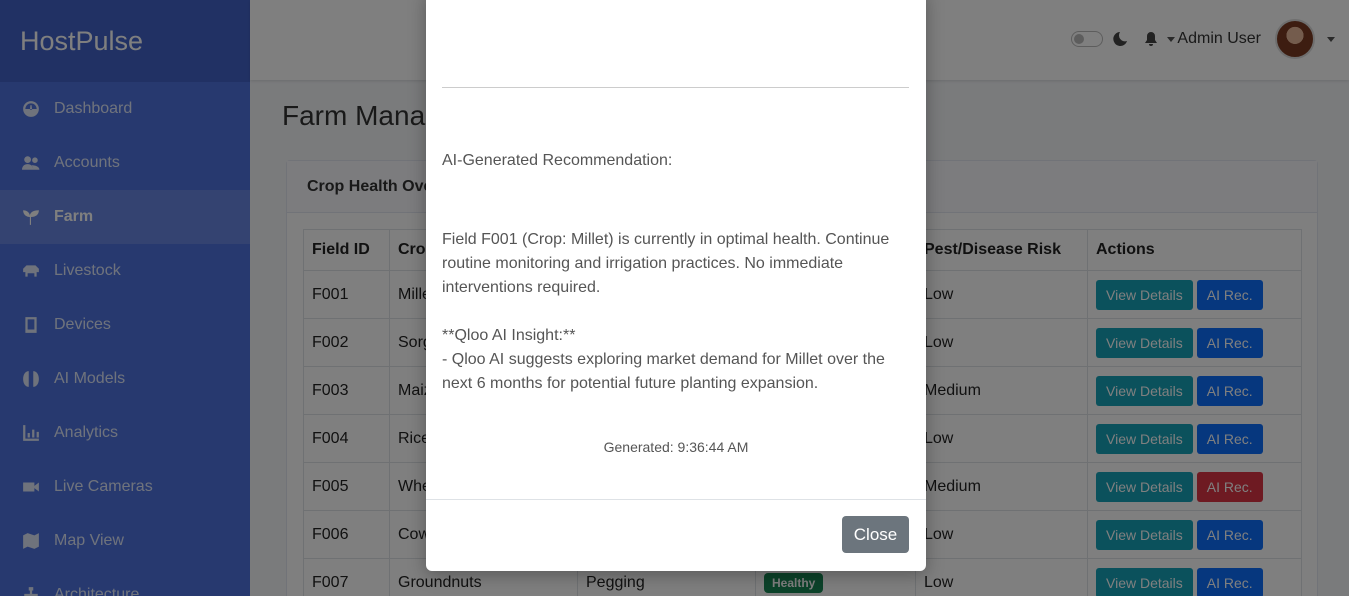 Image resolution: width=1349 pixels, height=596 pixels. What do you see at coordinates (557, 160) in the screenshot?
I see `recommendation-heading: AI-Generated Recommendation:` at bounding box center [557, 160].